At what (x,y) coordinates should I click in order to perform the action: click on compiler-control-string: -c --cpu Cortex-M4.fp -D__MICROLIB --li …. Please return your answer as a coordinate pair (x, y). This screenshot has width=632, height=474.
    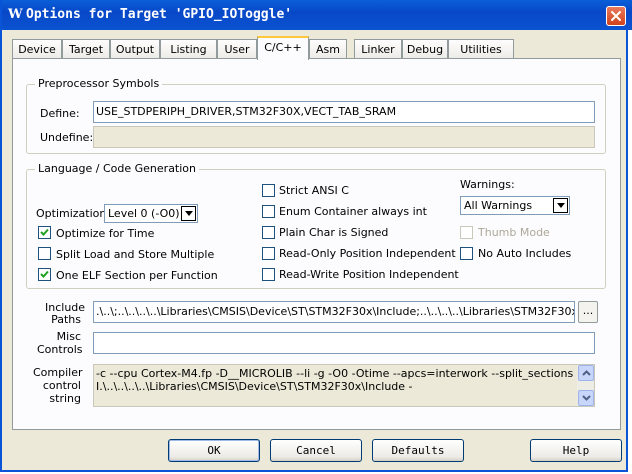
    Looking at the image, I should click on (344, 385).